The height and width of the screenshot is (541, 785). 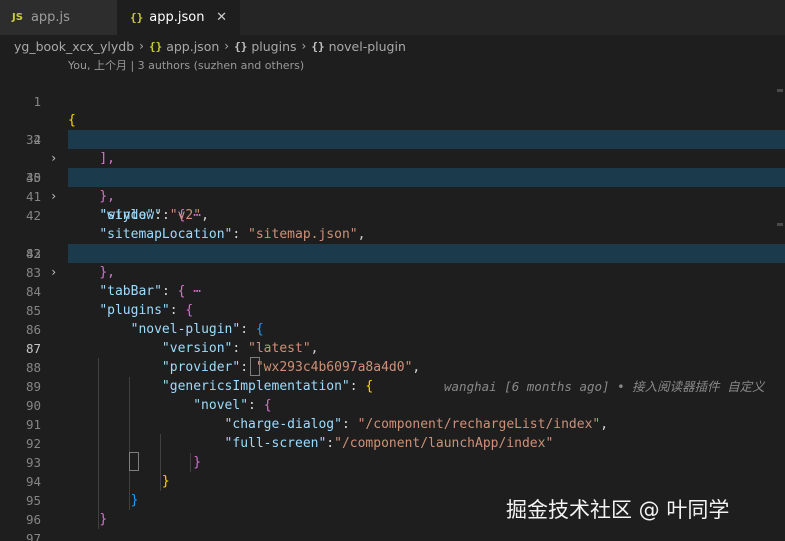 I want to click on watermark-text: 掘金技术社区 @ 叶同学, so click(x=618, y=510).